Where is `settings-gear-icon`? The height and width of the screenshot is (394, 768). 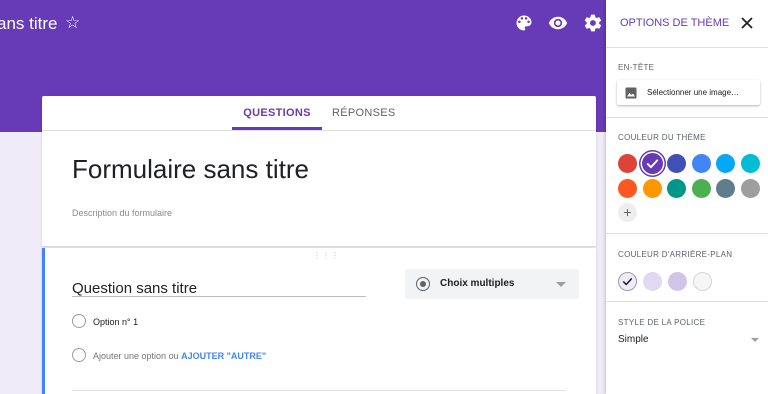 settings-gear-icon is located at coordinates (593, 23).